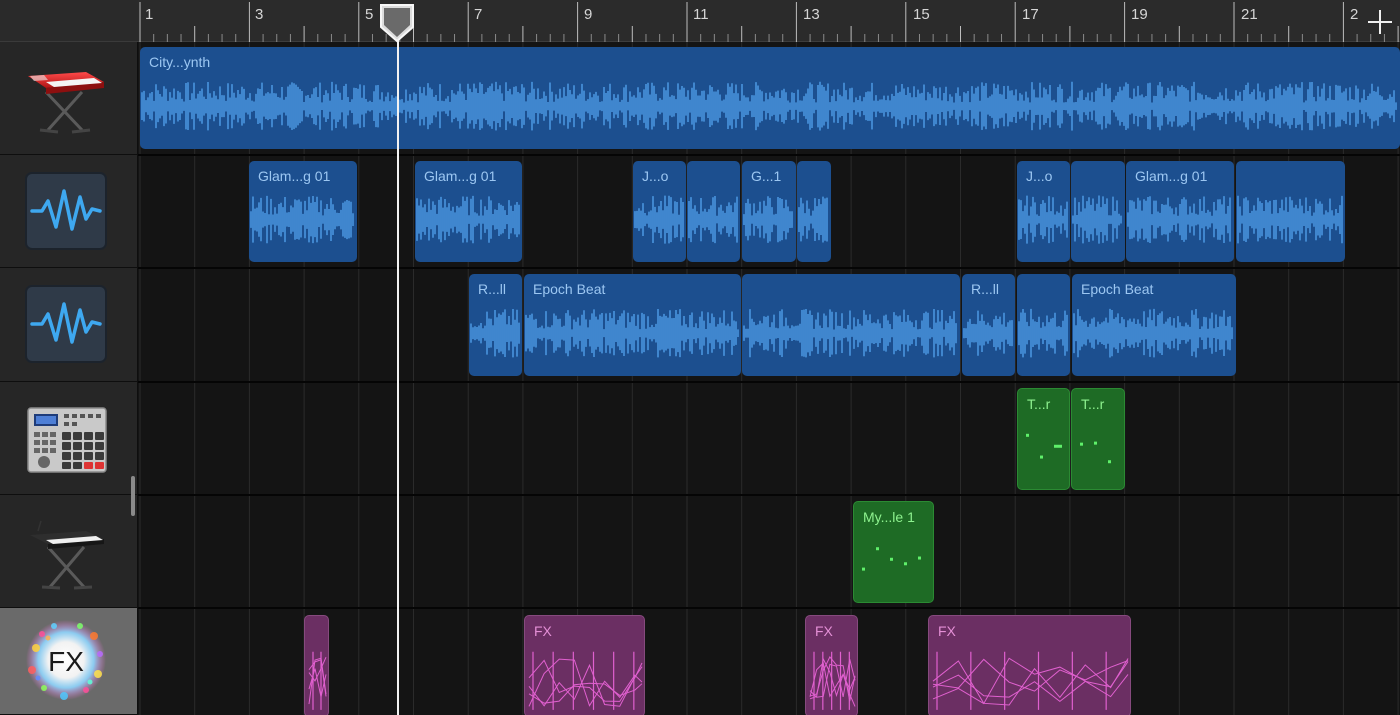  What do you see at coordinates (988, 325) in the screenshot?
I see `audio-region-rll-2: R...ll` at bounding box center [988, 325].